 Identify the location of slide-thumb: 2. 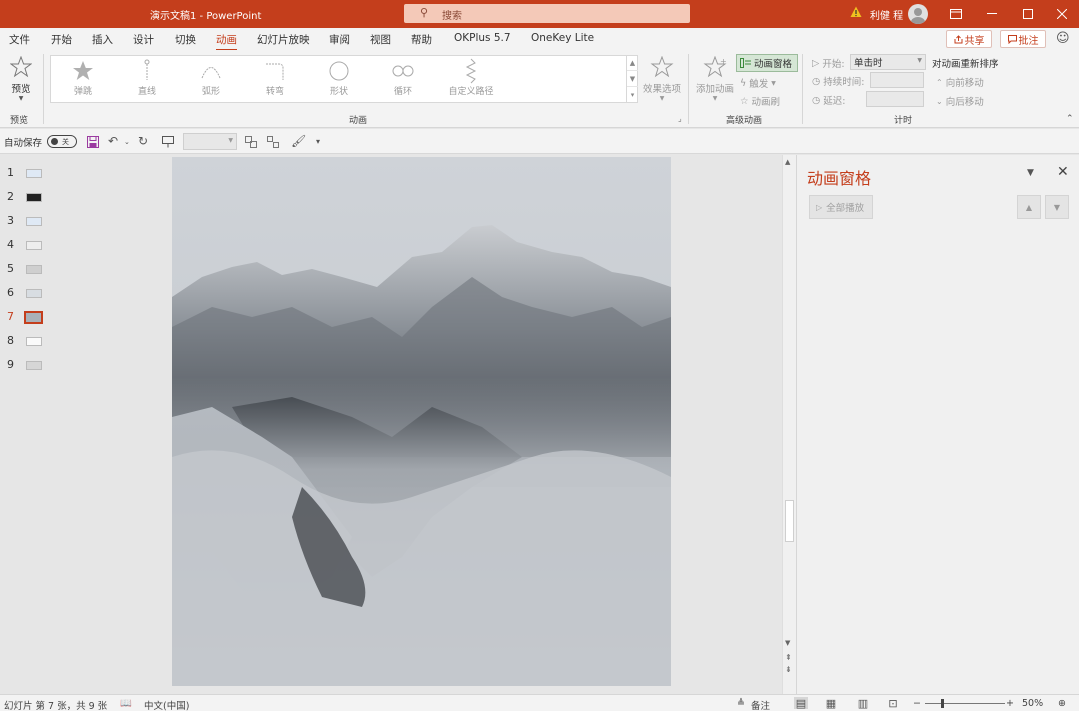
(30, 197).